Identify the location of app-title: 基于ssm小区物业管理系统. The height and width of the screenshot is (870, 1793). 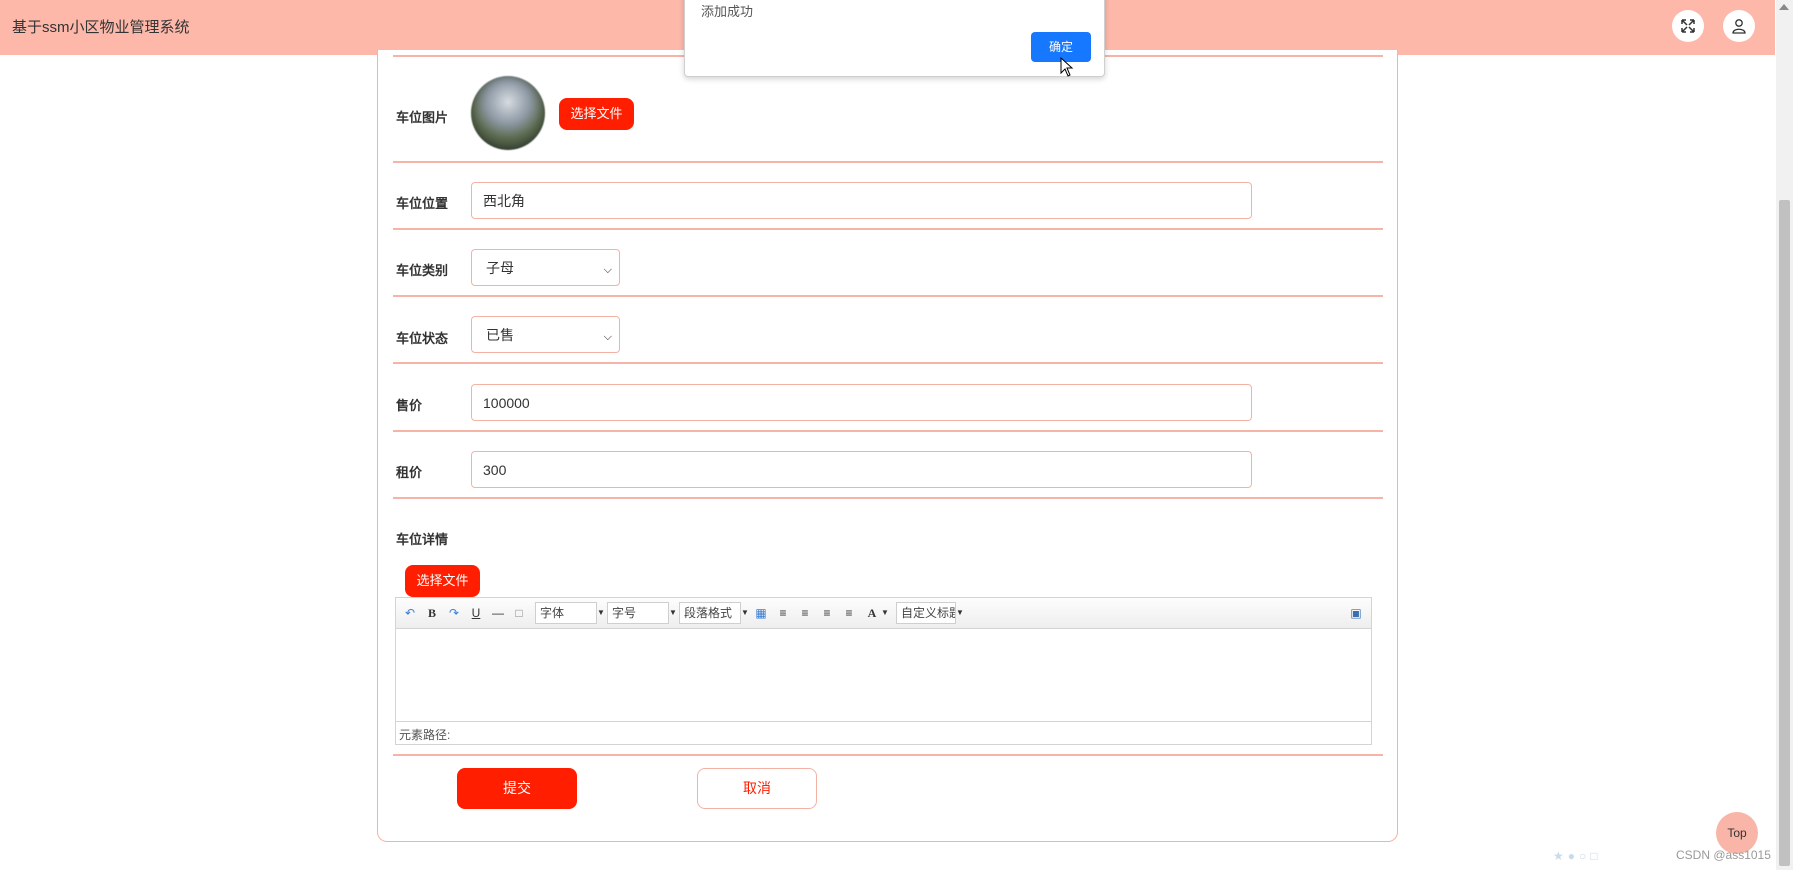
(101, 27).